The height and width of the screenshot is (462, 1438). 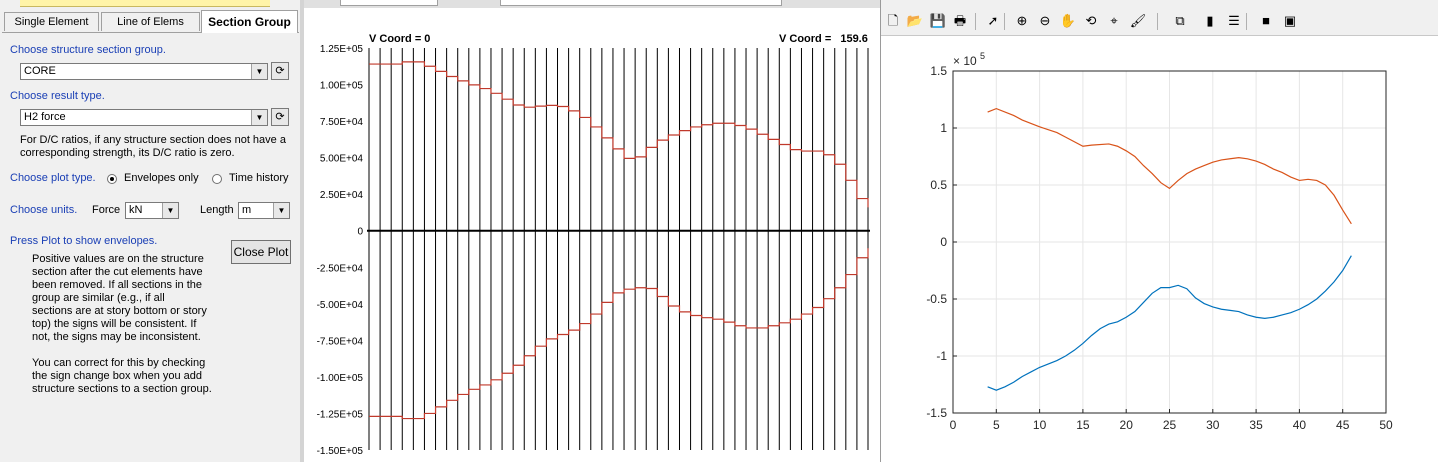 I want to click on close-plot-button: Close Plot, so click(x=261, y=252).